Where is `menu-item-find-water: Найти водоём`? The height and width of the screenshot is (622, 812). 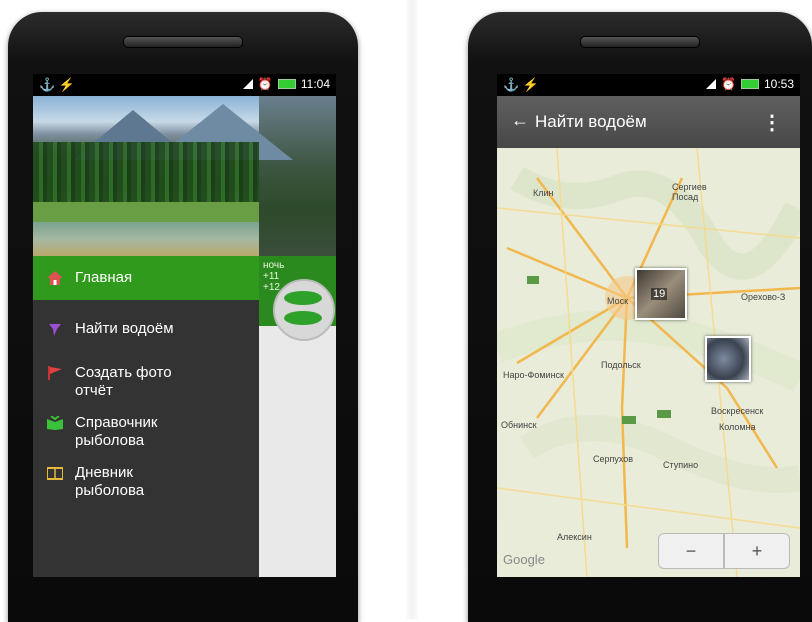
menu-item-find-water: Найти водоём is located at coordinates (146, 332).